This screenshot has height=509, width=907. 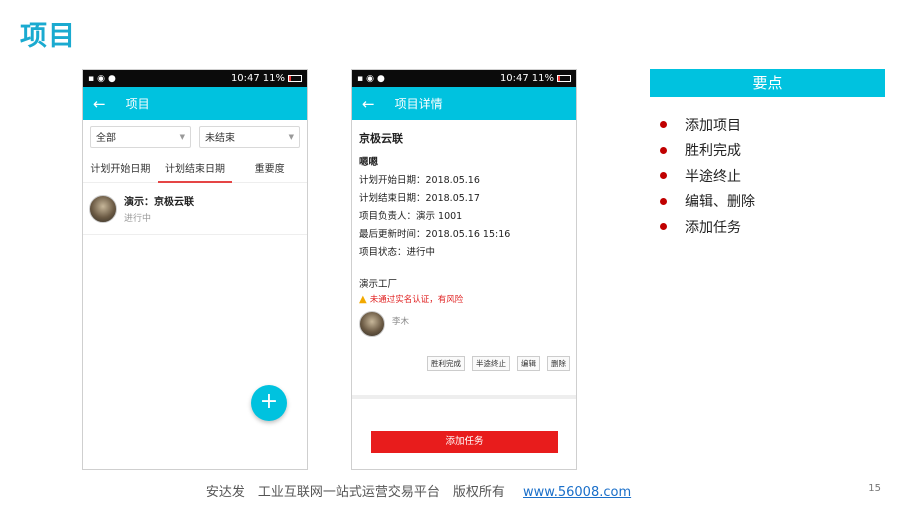 What do you see at coordinates (48, 36) in the screenshot?
I see `slide-title: 项目` at bounding box center [48, 36].